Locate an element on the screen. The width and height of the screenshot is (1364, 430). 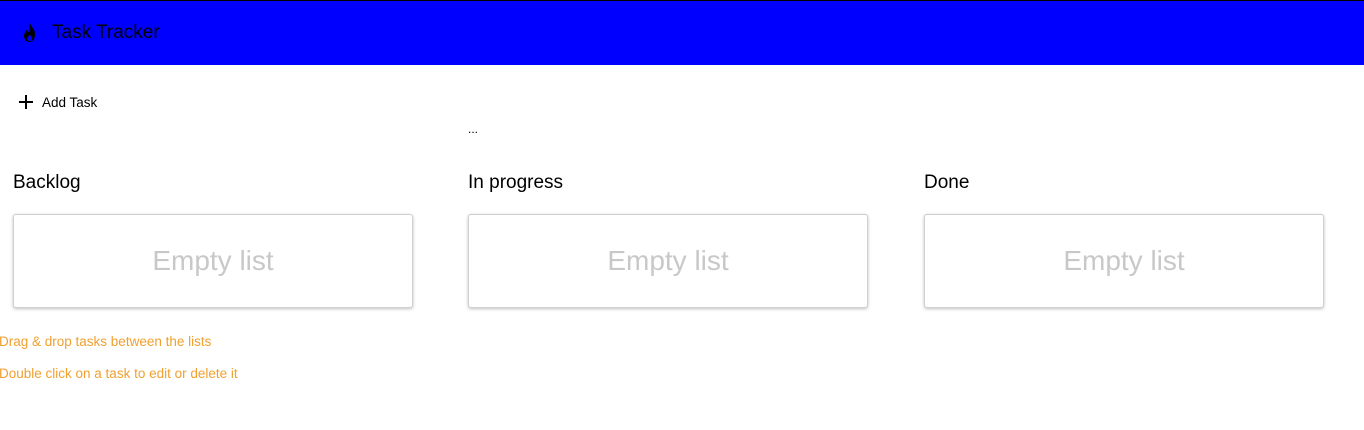
column-title: In progress is located at coordinates (516, 182).